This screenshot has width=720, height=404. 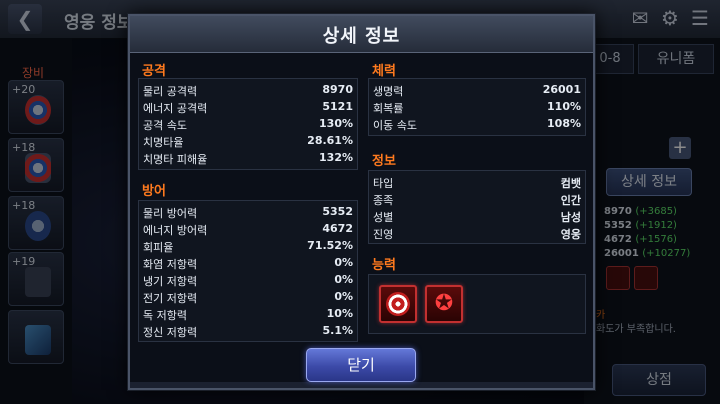 What do you see at coordinates (337, 106) in the screenshot?
I see `stat-value: 5121` at bounding box center [337, 106].